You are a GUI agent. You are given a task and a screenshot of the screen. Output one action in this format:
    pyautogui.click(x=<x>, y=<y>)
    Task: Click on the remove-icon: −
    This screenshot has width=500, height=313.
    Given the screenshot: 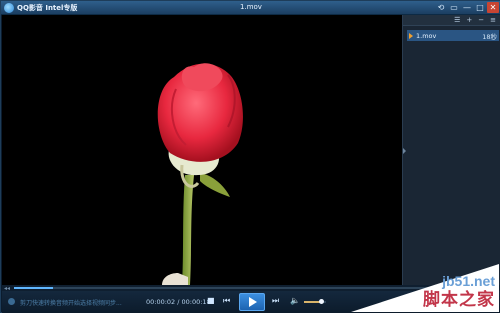 What is the action you would take?
    pyautogui.click(x=481, y=20)
    